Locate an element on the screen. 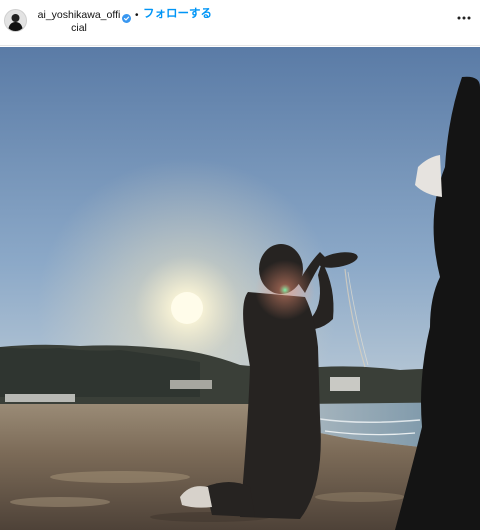  post-header: ai_yoshikawa_official • フォローする is located at coordinates (240, 23).